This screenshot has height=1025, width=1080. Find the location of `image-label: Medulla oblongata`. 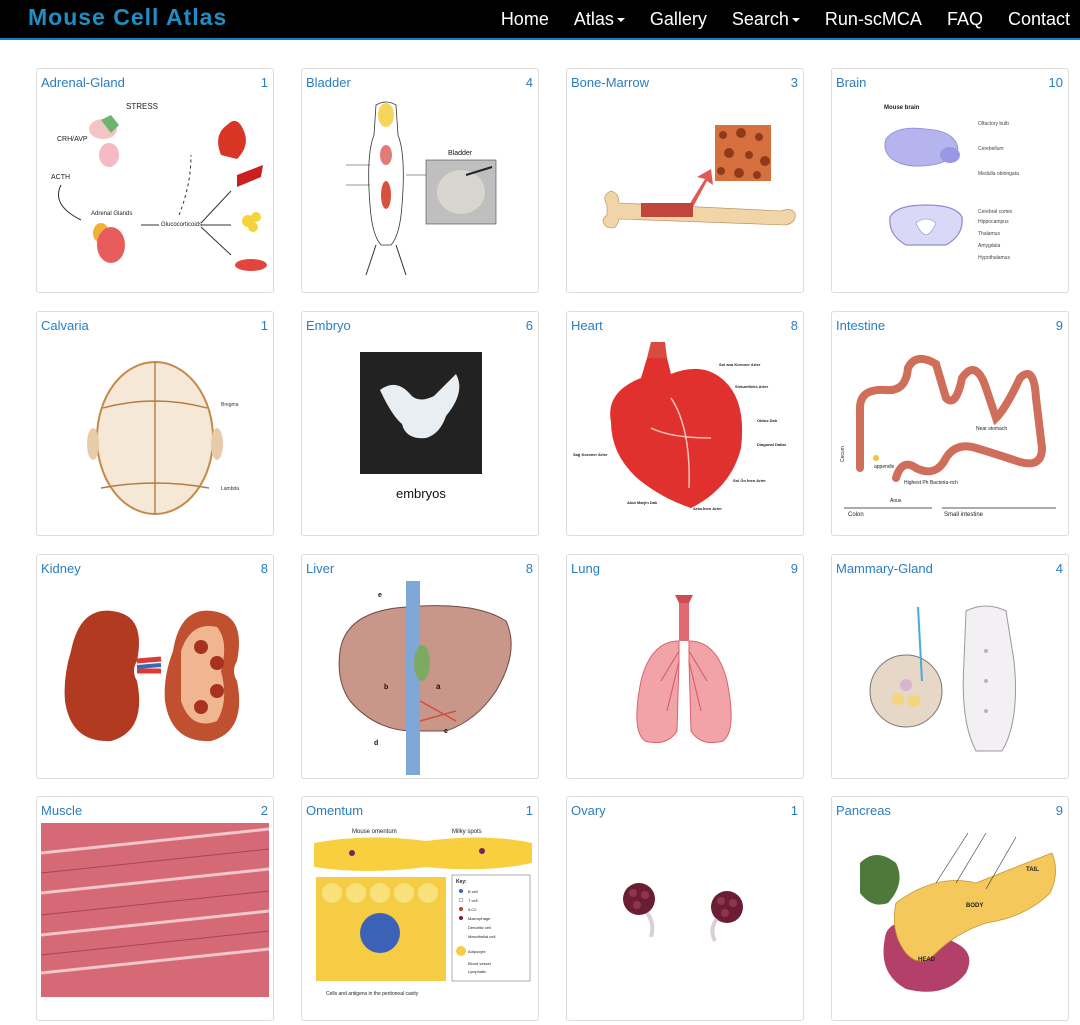

image-label: Medulla oblongata is located at coordinates (998, 174).